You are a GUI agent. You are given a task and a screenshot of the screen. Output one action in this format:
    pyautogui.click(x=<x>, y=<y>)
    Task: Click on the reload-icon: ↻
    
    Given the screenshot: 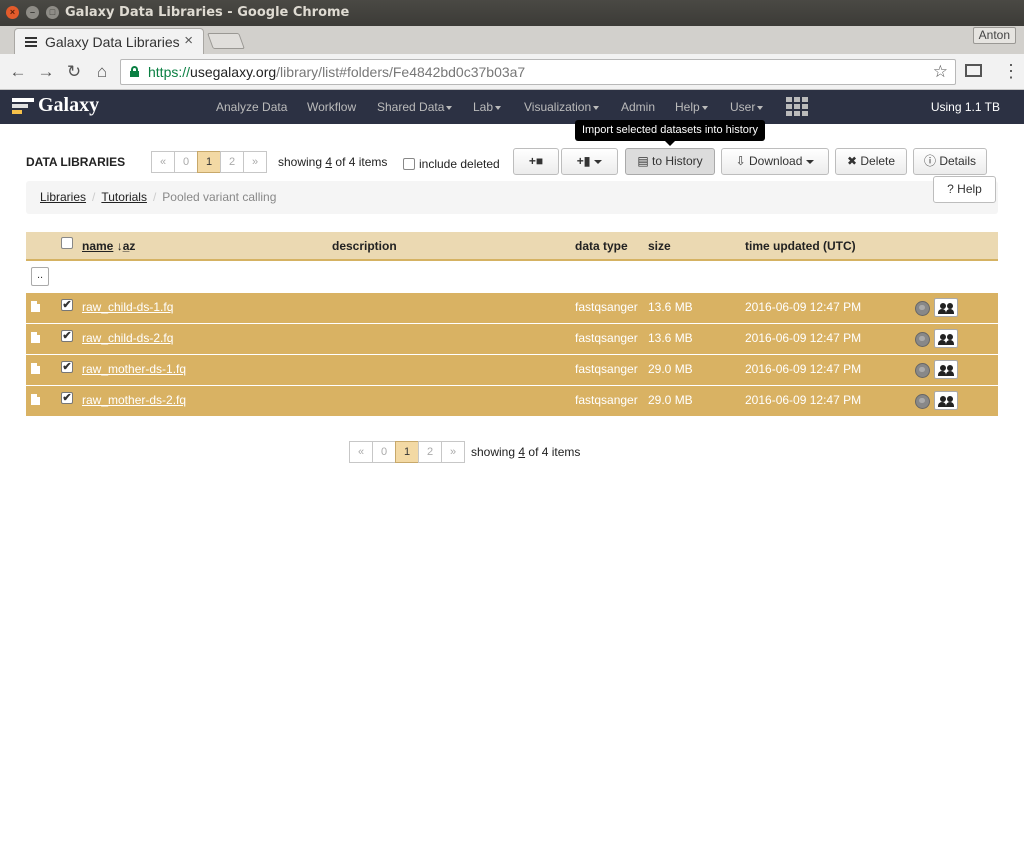 What is the action you would take?
    pyautogui.click(x=74, y=72)
    